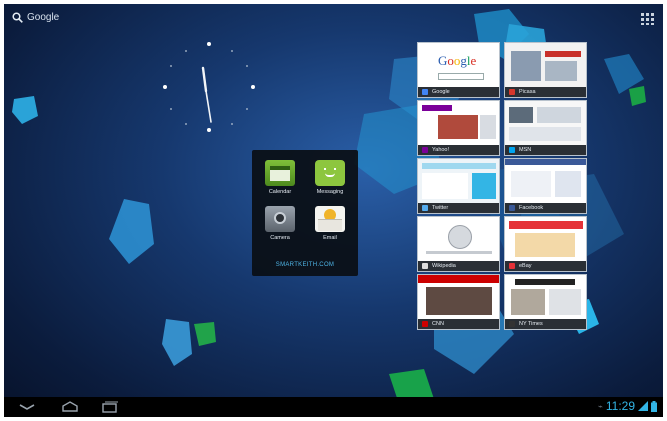 The image size is (667, 421). Describe the element at coordinates (280, 219) in the screenshot. I see `camera-icon` at that location.